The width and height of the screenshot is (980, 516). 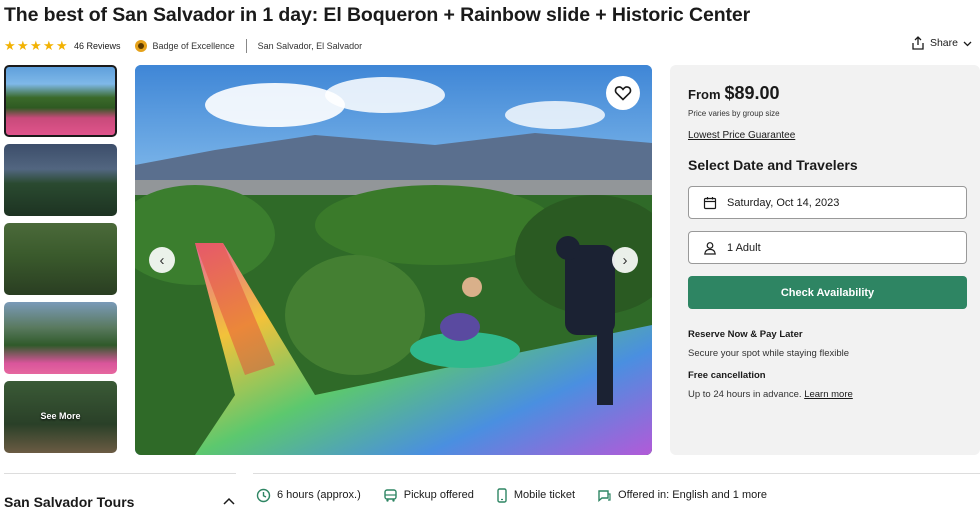 What do you see at coordinates (710, 248) in the screenshot?
I see `person-icon` at bounding box center [710, 248].